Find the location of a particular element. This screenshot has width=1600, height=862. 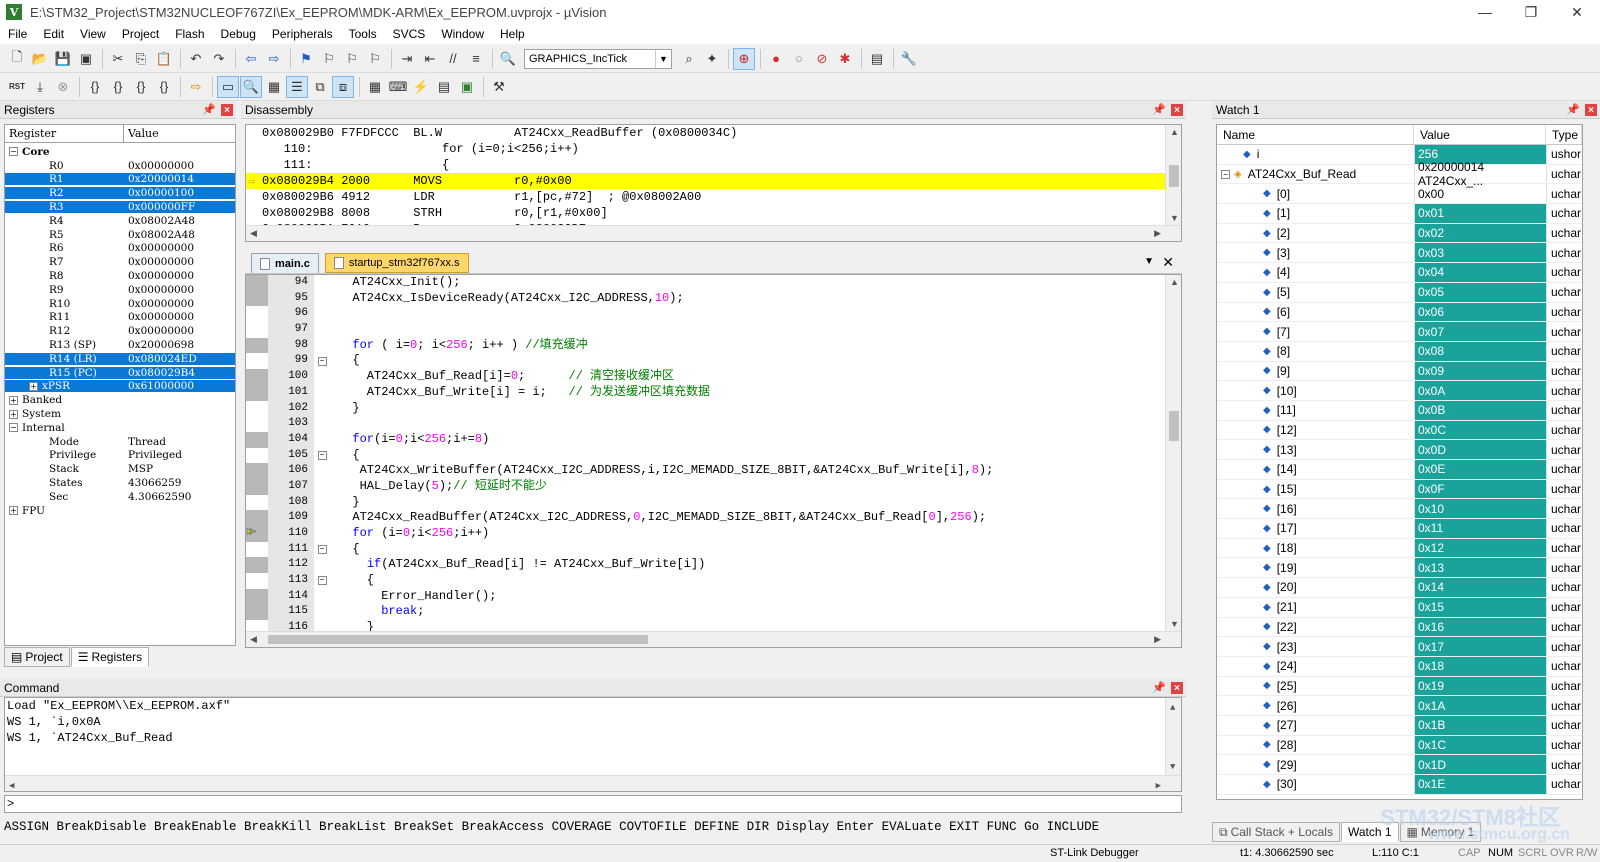

code-line: 99− { is located at coordinates (713, 361).